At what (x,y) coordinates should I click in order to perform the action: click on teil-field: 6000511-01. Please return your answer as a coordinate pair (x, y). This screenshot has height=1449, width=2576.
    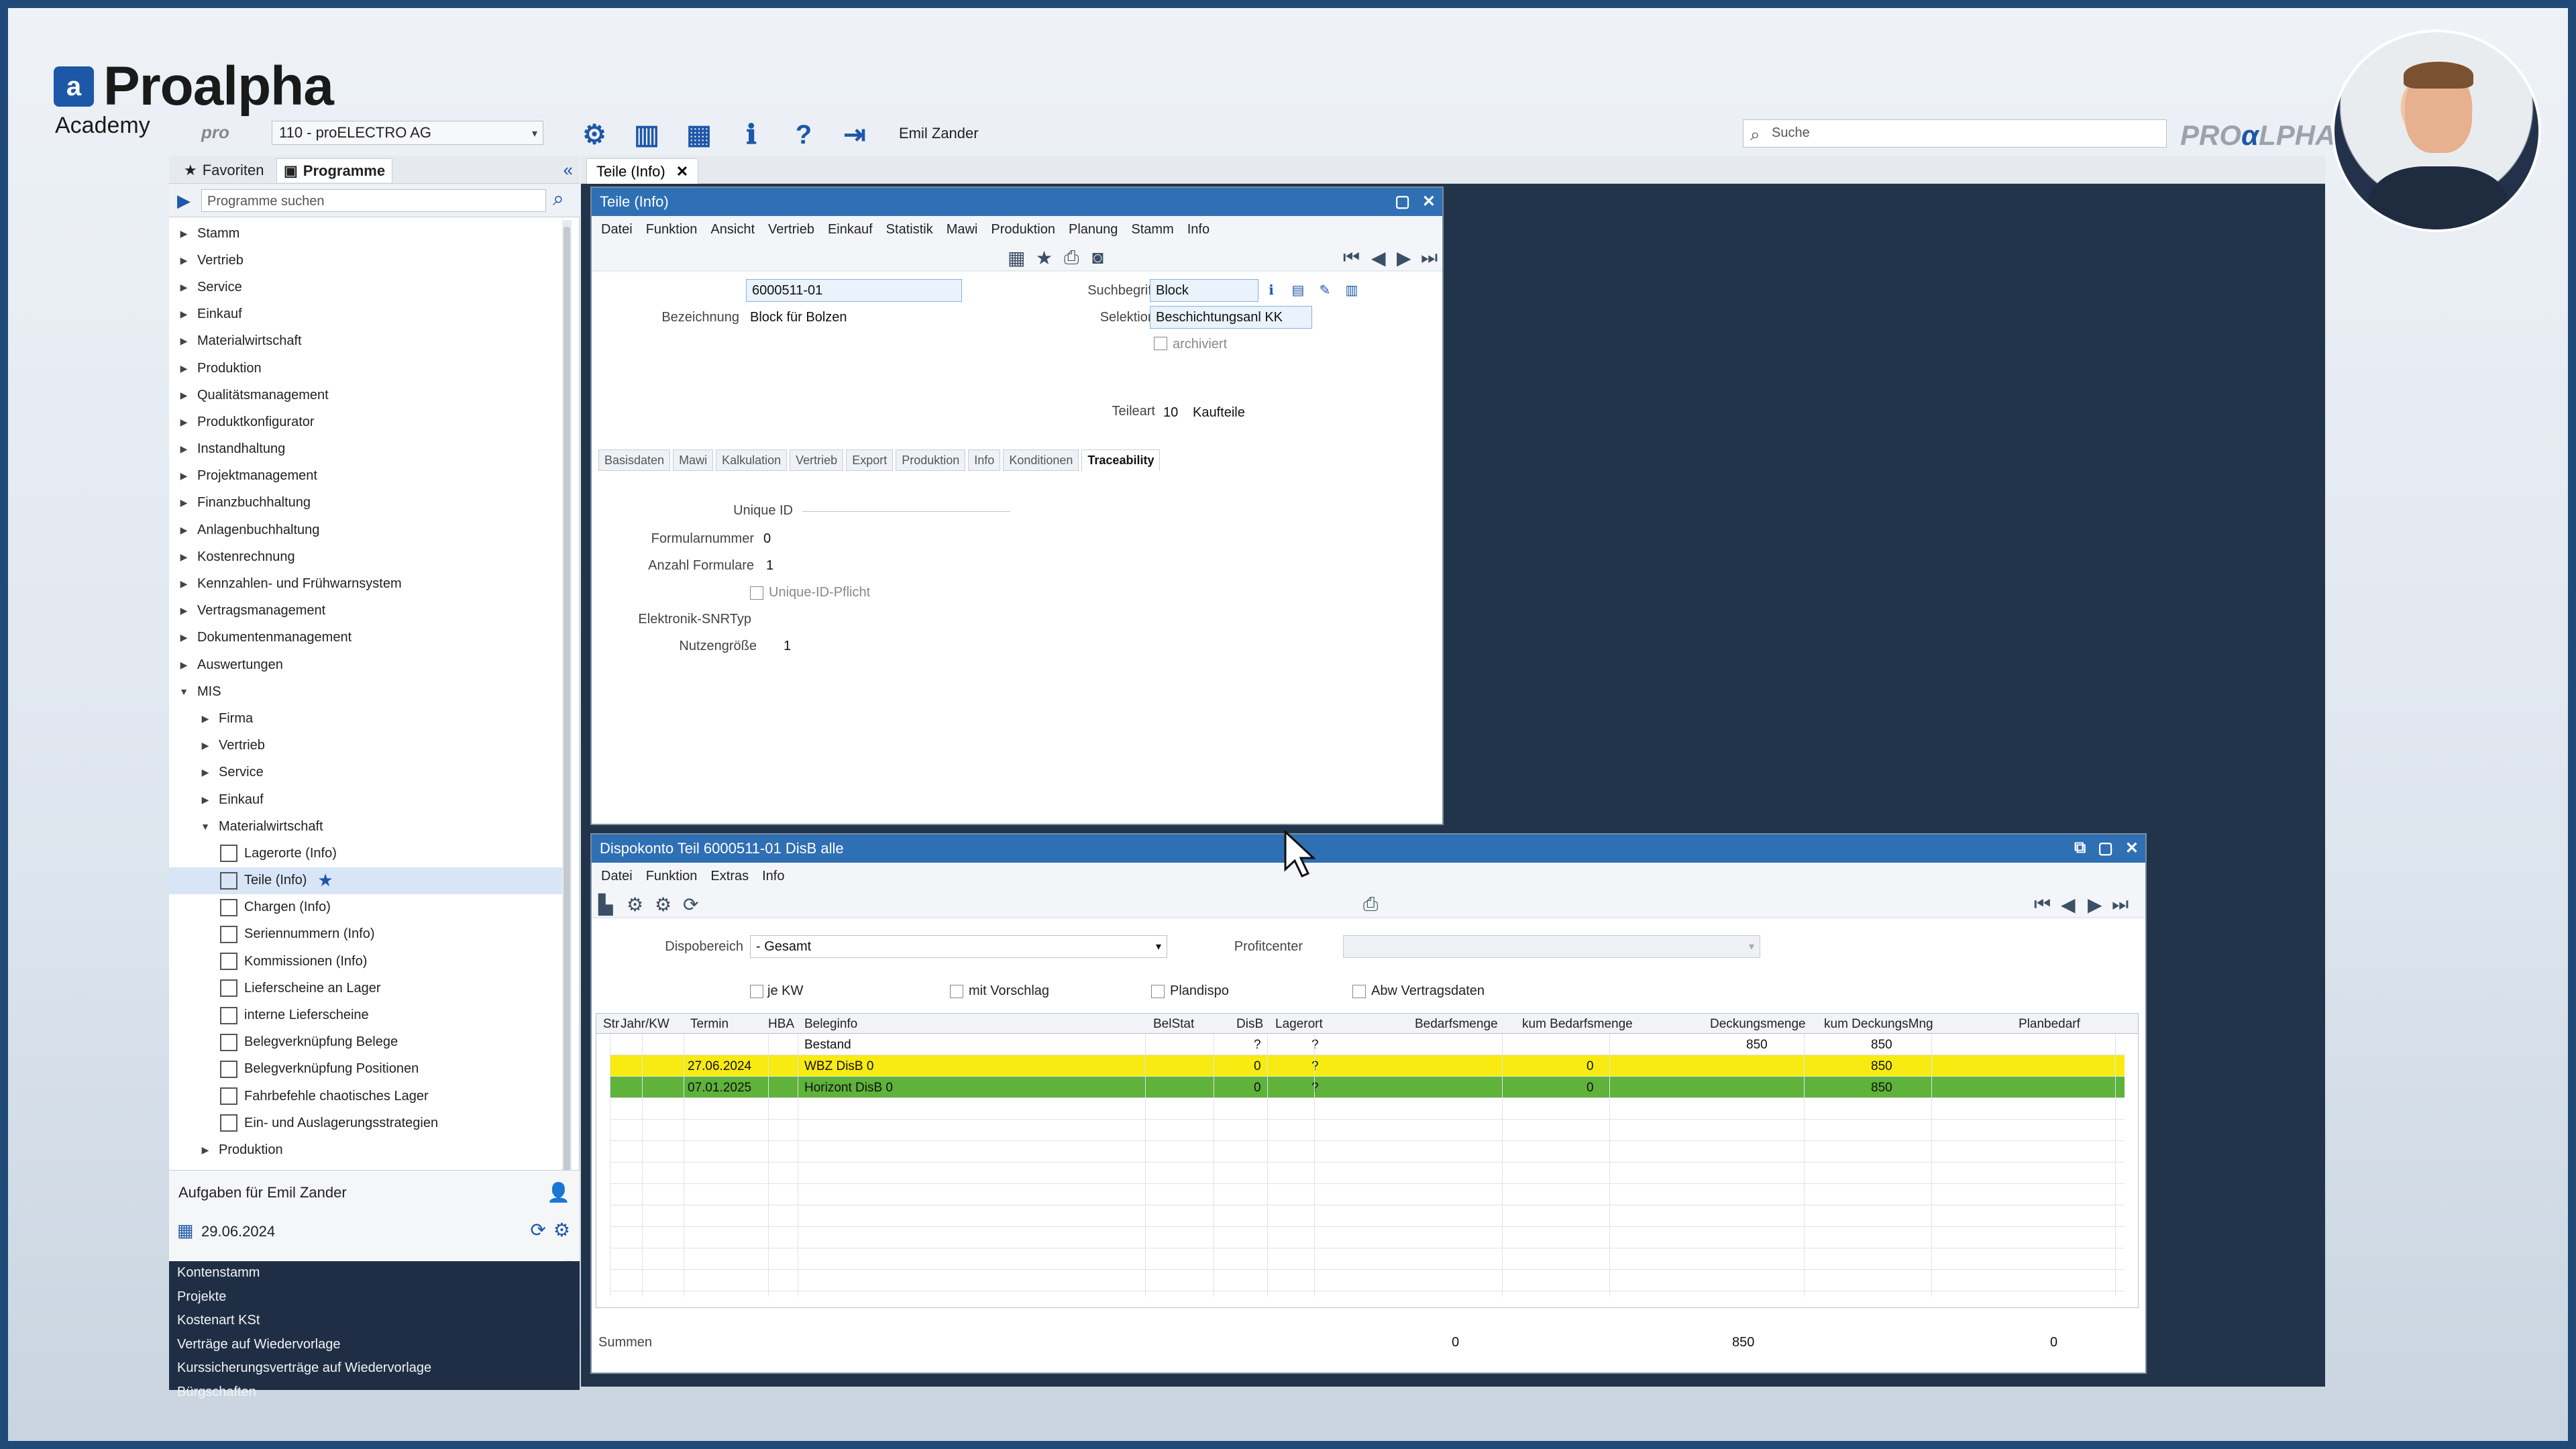
    Looking at the image, I should click on (854, 290).